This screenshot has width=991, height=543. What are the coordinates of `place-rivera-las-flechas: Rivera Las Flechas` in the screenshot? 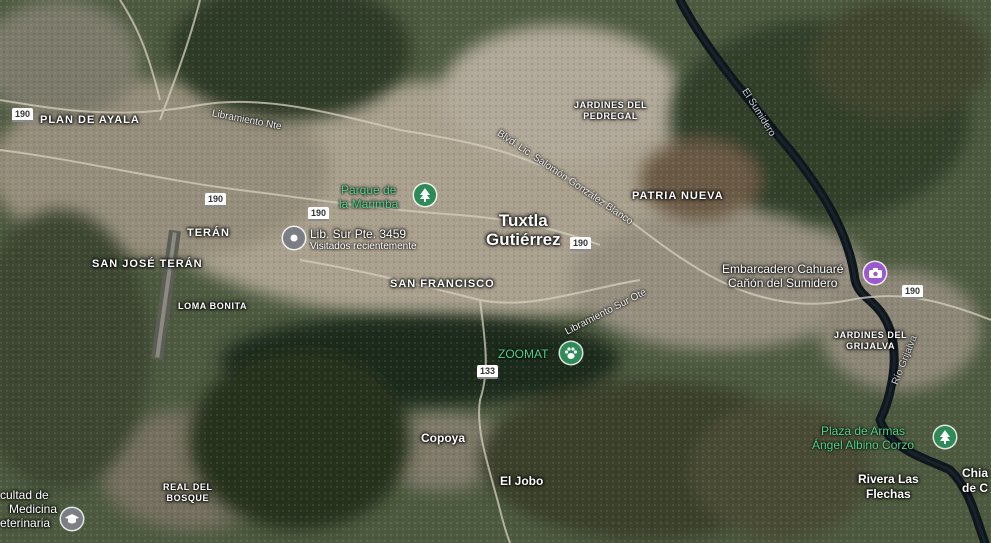 It's located at (888, 487).